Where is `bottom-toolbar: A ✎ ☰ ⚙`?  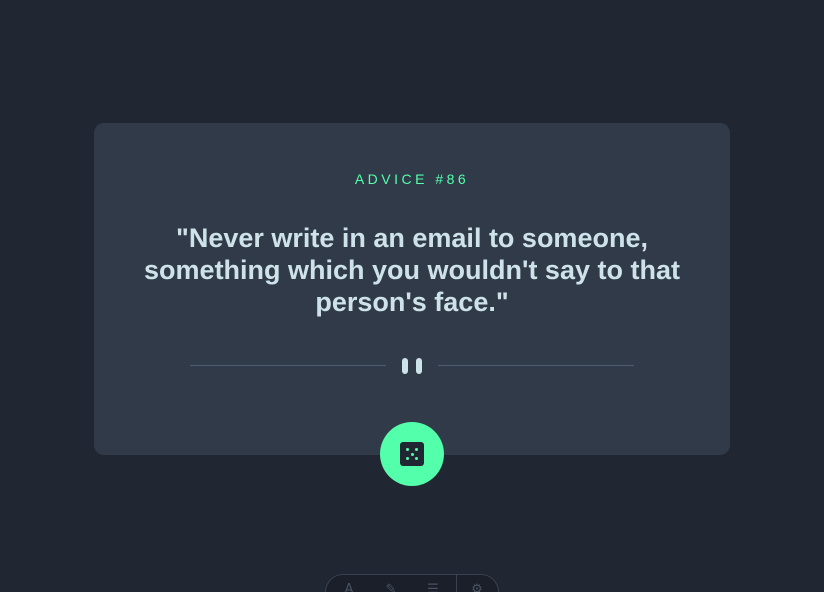
bottom-toolbar: A ✎ ☰ ⚙ is located at coordinates (412, 583).